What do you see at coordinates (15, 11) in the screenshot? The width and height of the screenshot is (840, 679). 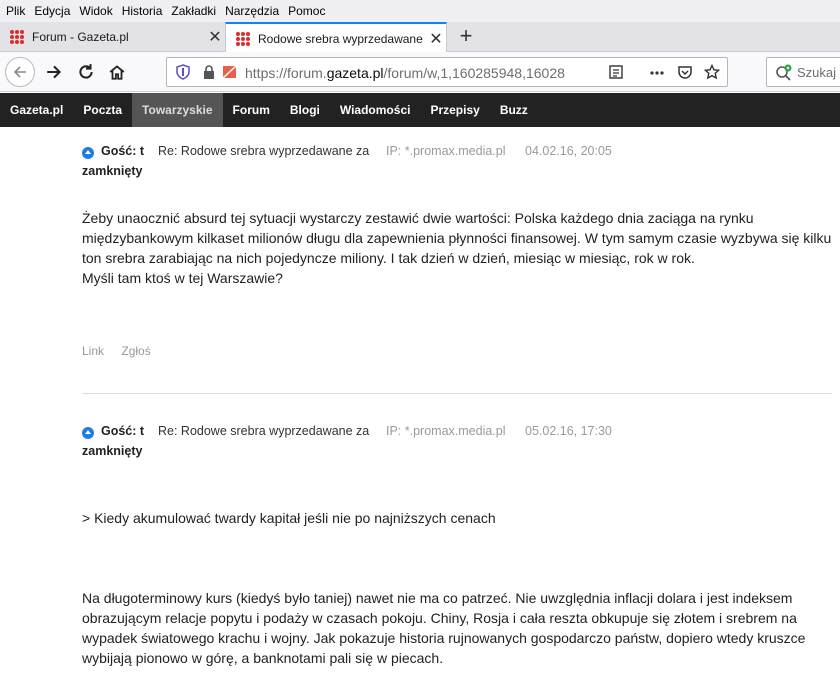 I see `menu-file: Plik` at bounding box center [15, 11].